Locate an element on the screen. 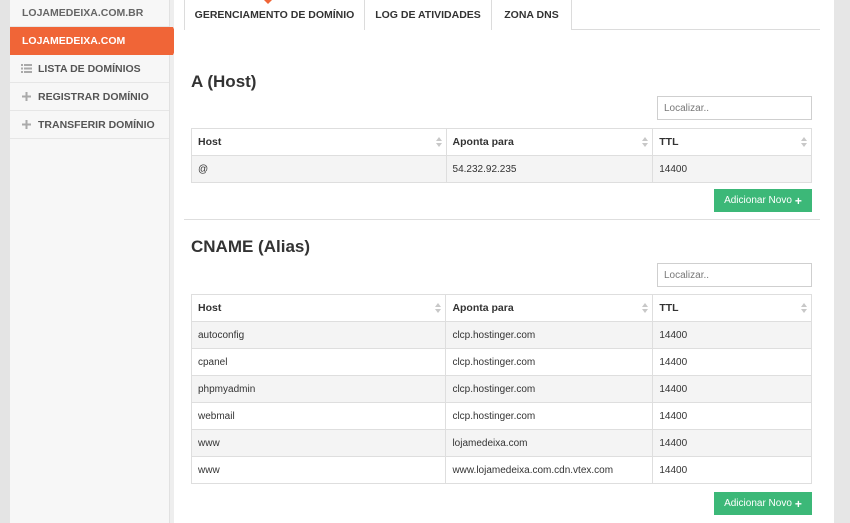 This screenshot has height=523, width=850. cell-host: phpmyadmin is located at coordinates (318, 389).